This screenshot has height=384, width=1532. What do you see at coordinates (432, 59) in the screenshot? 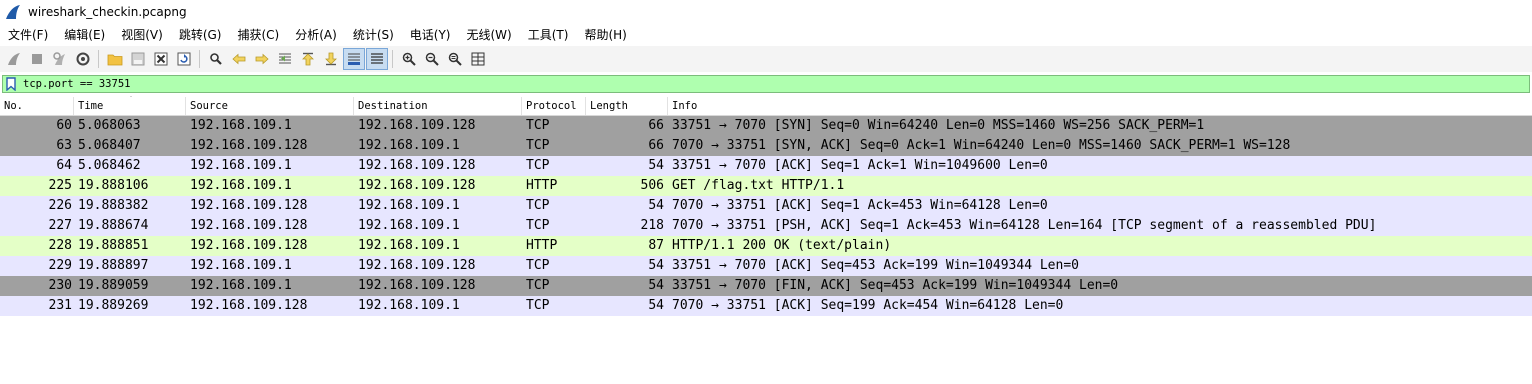
I see `zoom-out-button` at bounding box center [432, 59].